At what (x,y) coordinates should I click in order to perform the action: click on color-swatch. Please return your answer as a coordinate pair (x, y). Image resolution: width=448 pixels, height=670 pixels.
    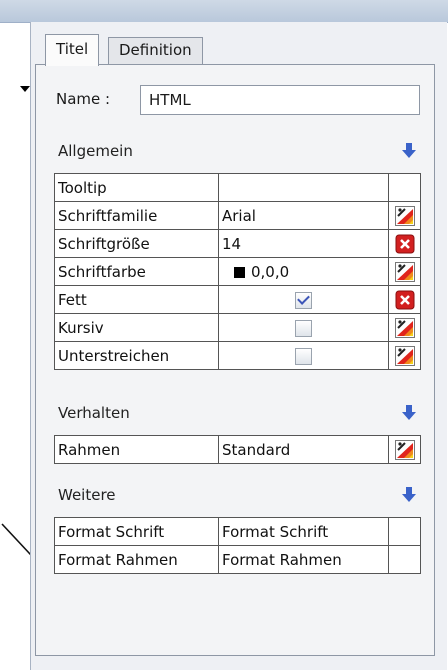
    Looking at the image, I should click on (239, 272).